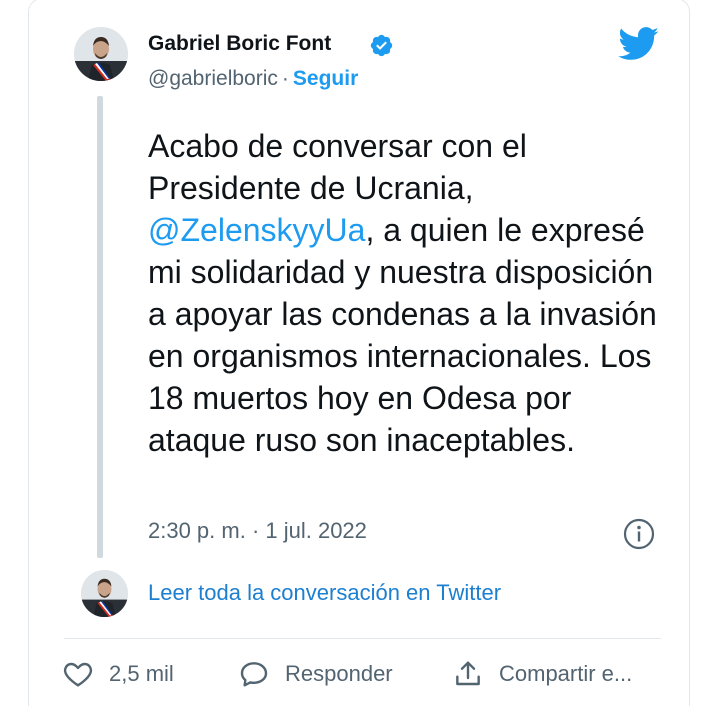 The width and height of the screenshot is (720, 706). Describe the element at coordinates (78, 674) in the screenshot. I see `heart-icon` at that location.